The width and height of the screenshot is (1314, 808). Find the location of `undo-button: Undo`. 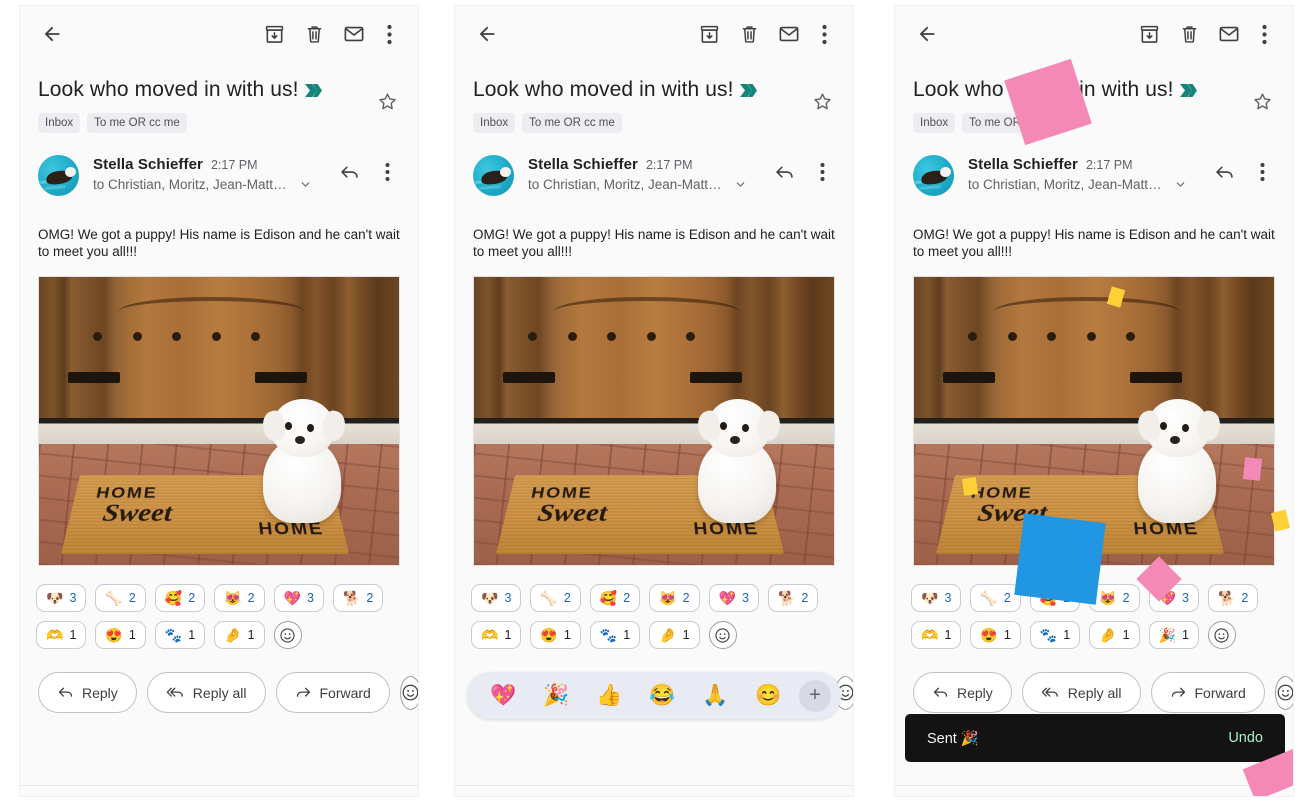

undo-button: Undo is located at coordinates (1245, 738).